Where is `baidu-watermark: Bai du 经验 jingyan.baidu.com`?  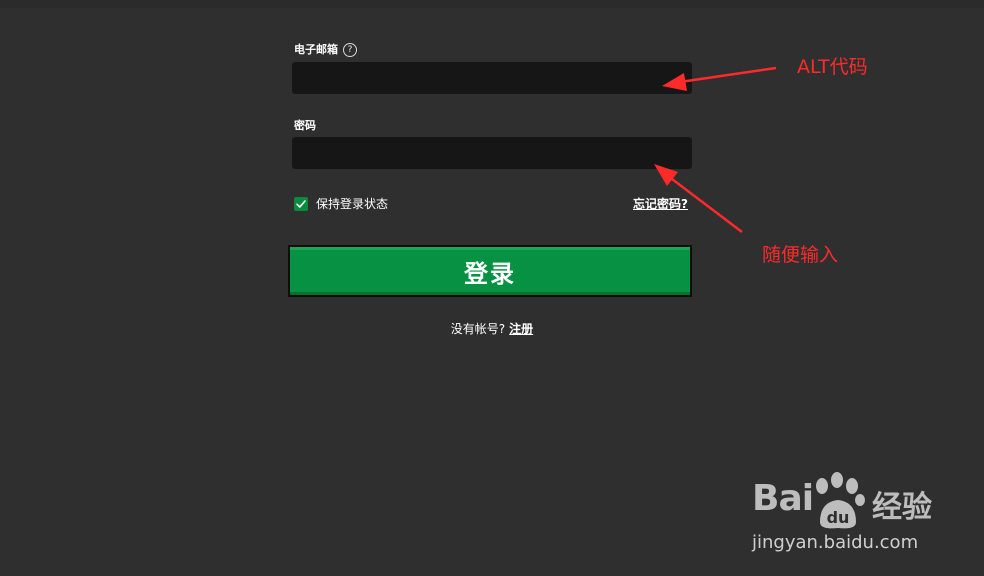 baidu-watermark: Bai du 经验 jingyan.baidu.com is located at coordinates (852, 515).